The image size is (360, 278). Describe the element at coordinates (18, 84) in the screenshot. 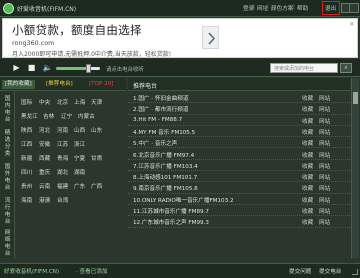

I see `tab-favorites: [我的收藏]` at that location.